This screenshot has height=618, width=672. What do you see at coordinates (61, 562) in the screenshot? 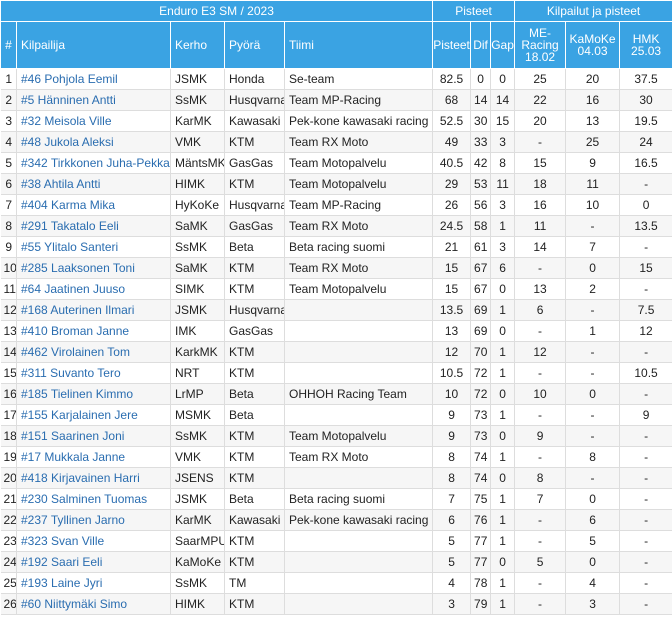
I see `rider-link: #192 Saari Eeli` at bounding box center [61, 562].